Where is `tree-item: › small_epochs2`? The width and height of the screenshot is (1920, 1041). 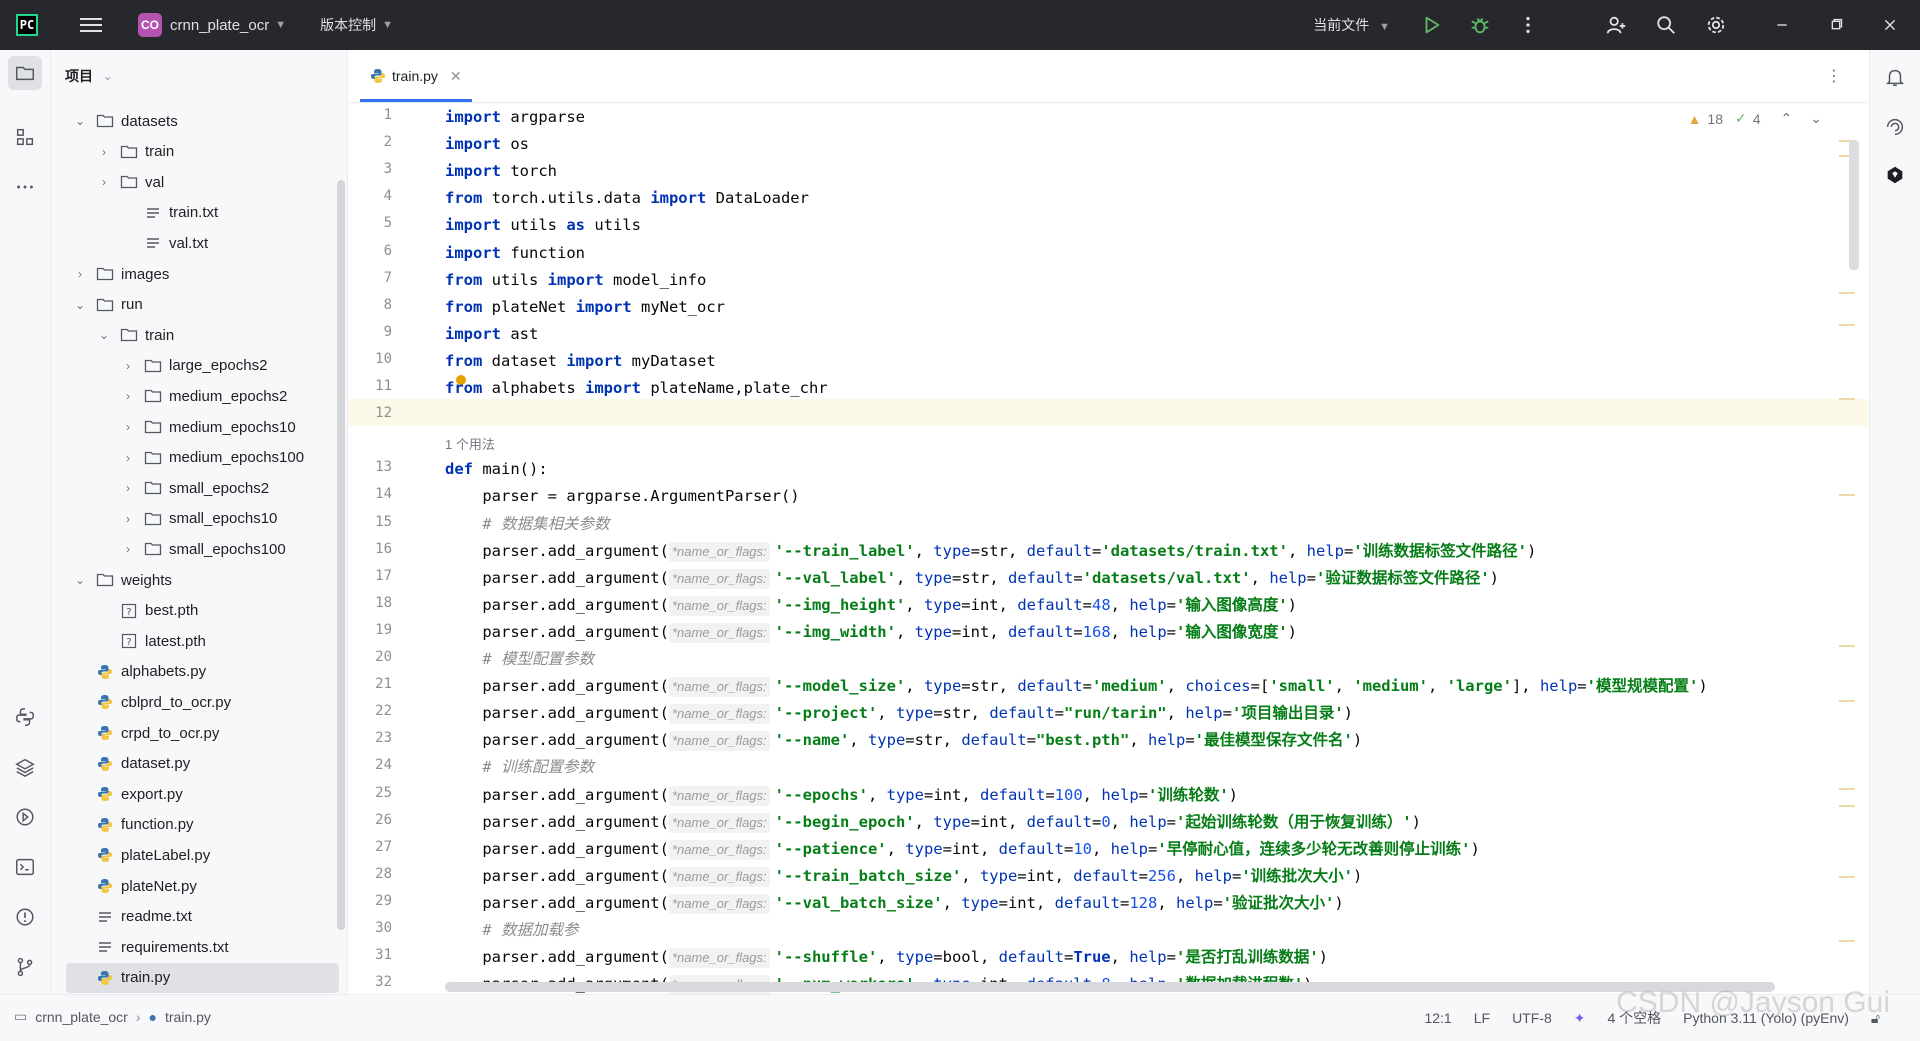 tree-item: › small_epochs2 is located at coordinates (199, 488).